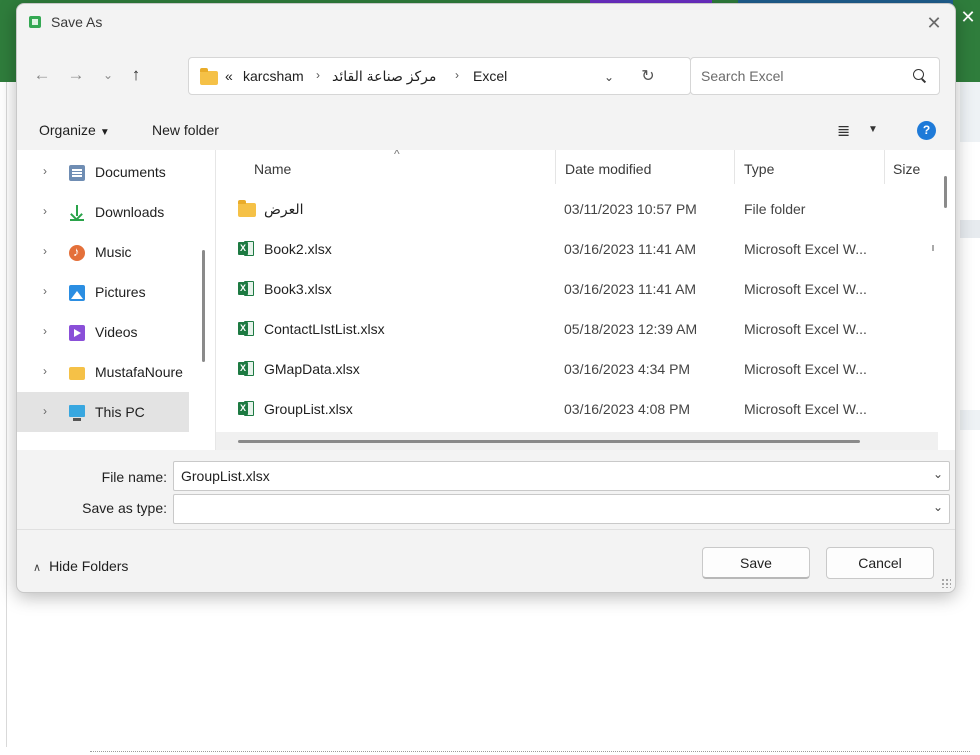 Image resolution: width=980 pixels, height=755 pixels. I want to click on forward-arrow-icon: →, so click(76, 75).